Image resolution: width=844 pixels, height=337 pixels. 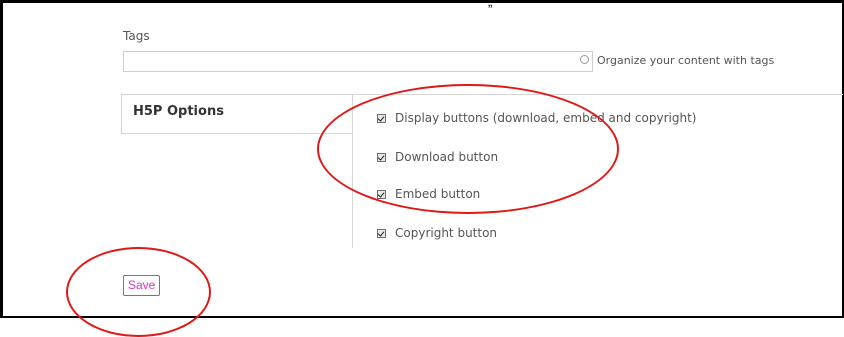 I want to click on tags-input, so click(x=358, y=61).